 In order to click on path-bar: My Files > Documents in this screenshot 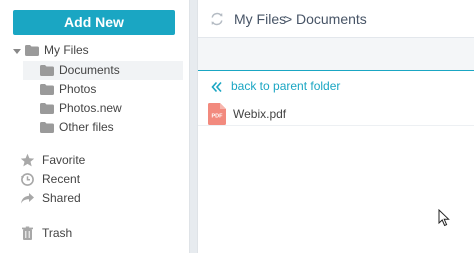, I will do `click(336, 19)`.